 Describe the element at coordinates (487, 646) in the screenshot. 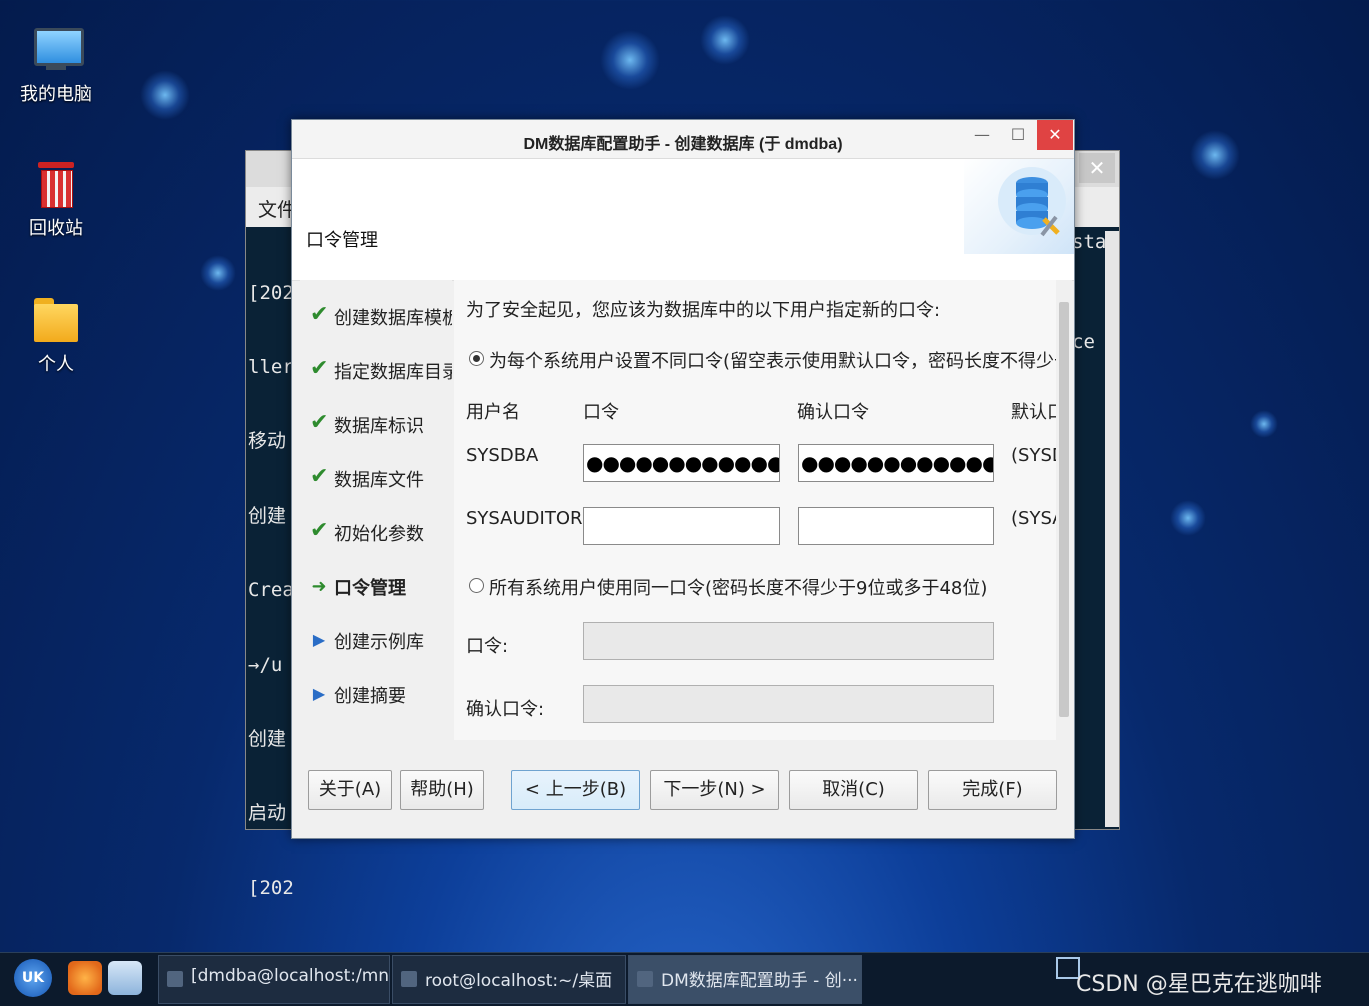

I see `same-password-label: 口令:` at that location.